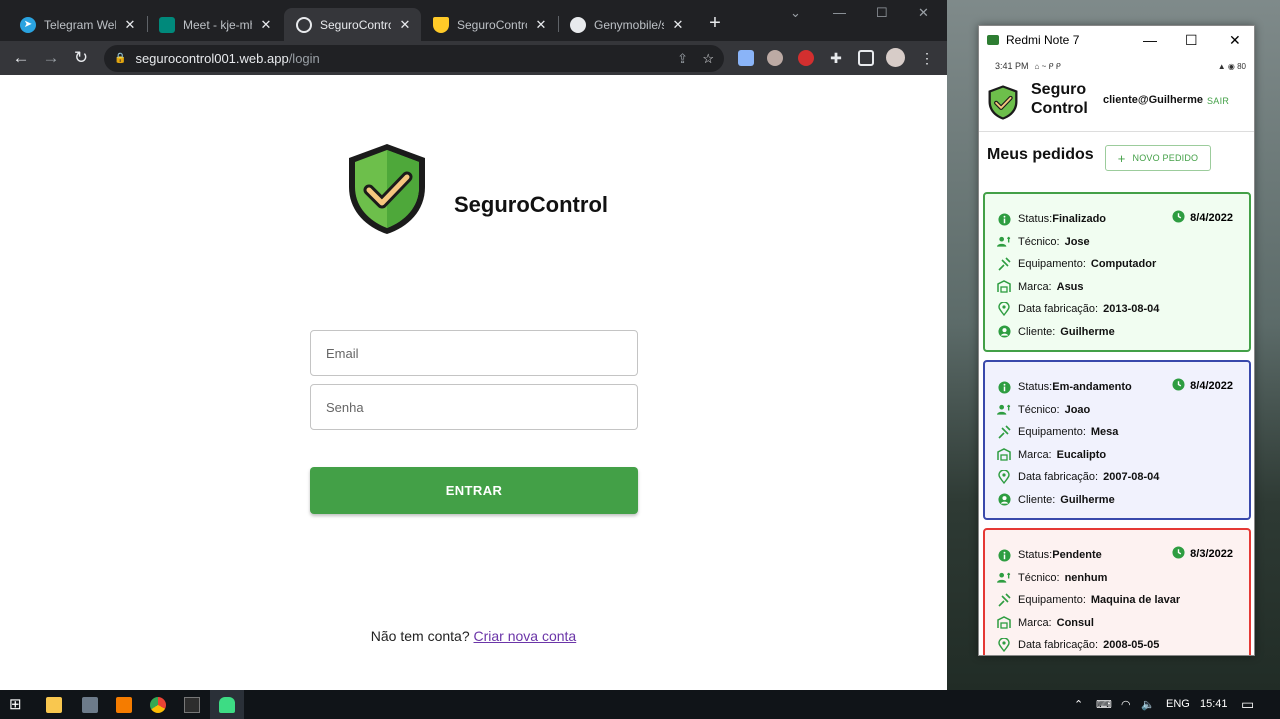 The width and height of the screenshot is (1280, 719). I want to click on language-indicator: ENG, so click(1178, 704).